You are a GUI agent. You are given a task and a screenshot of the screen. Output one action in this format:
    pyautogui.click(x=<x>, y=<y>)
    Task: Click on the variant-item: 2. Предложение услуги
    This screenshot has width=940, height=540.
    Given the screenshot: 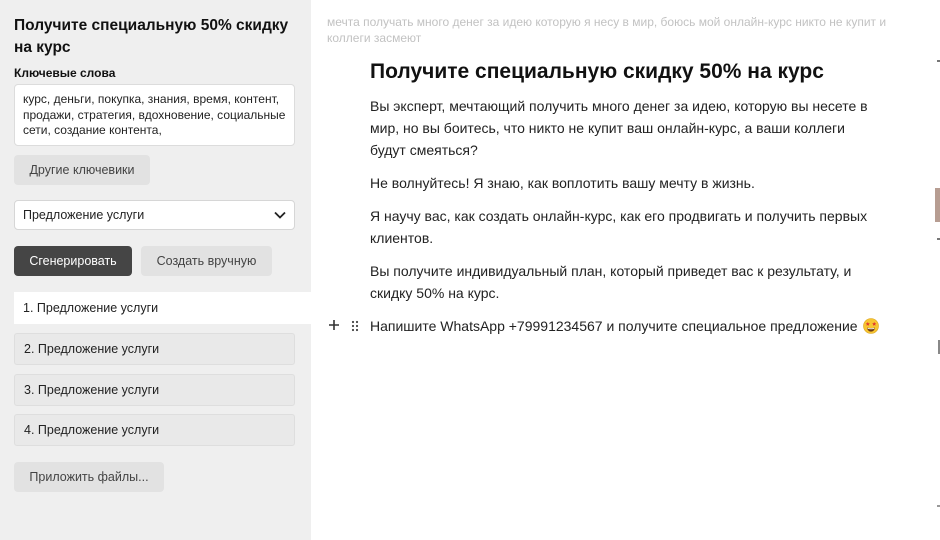 What is the action you would take?
    pyautogui.click(x=154, y=349)
    